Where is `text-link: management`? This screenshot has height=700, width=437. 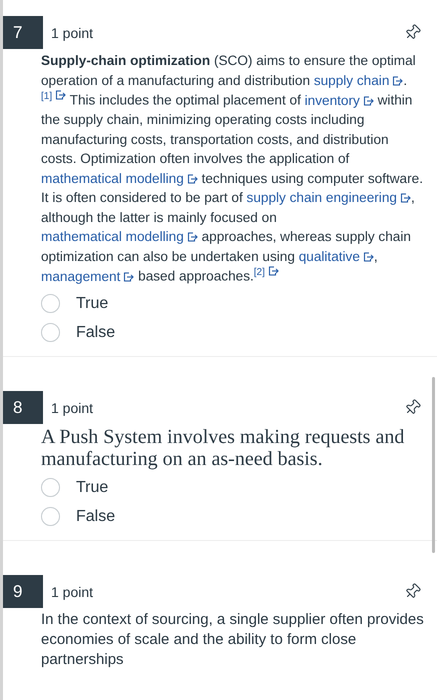
text-link: management is located at coordinates (87, 276).